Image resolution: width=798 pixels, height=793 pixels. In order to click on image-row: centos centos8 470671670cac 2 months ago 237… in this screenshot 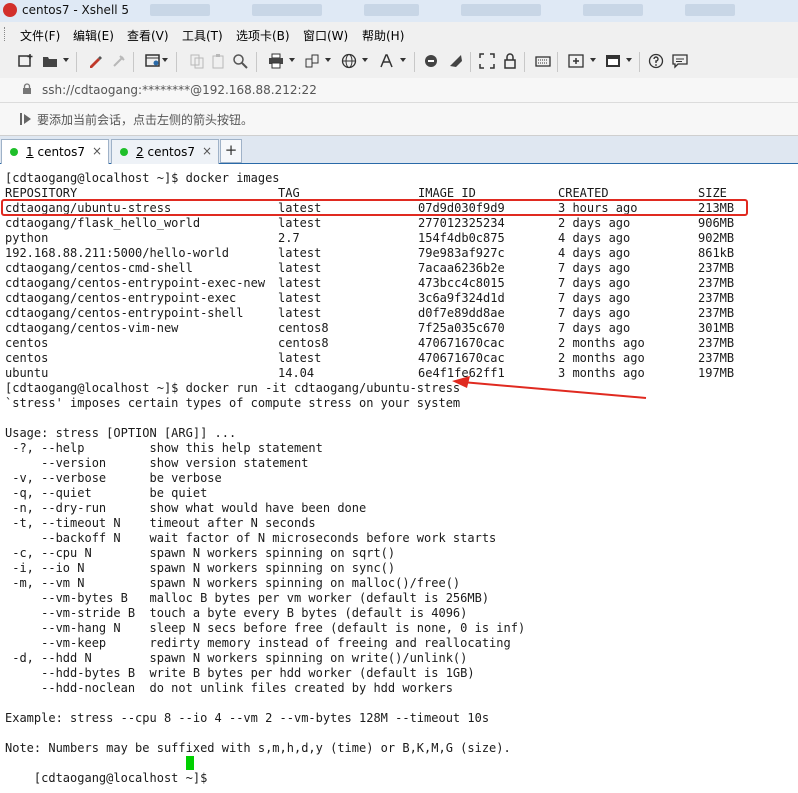, I will do `click(395, 343)`.